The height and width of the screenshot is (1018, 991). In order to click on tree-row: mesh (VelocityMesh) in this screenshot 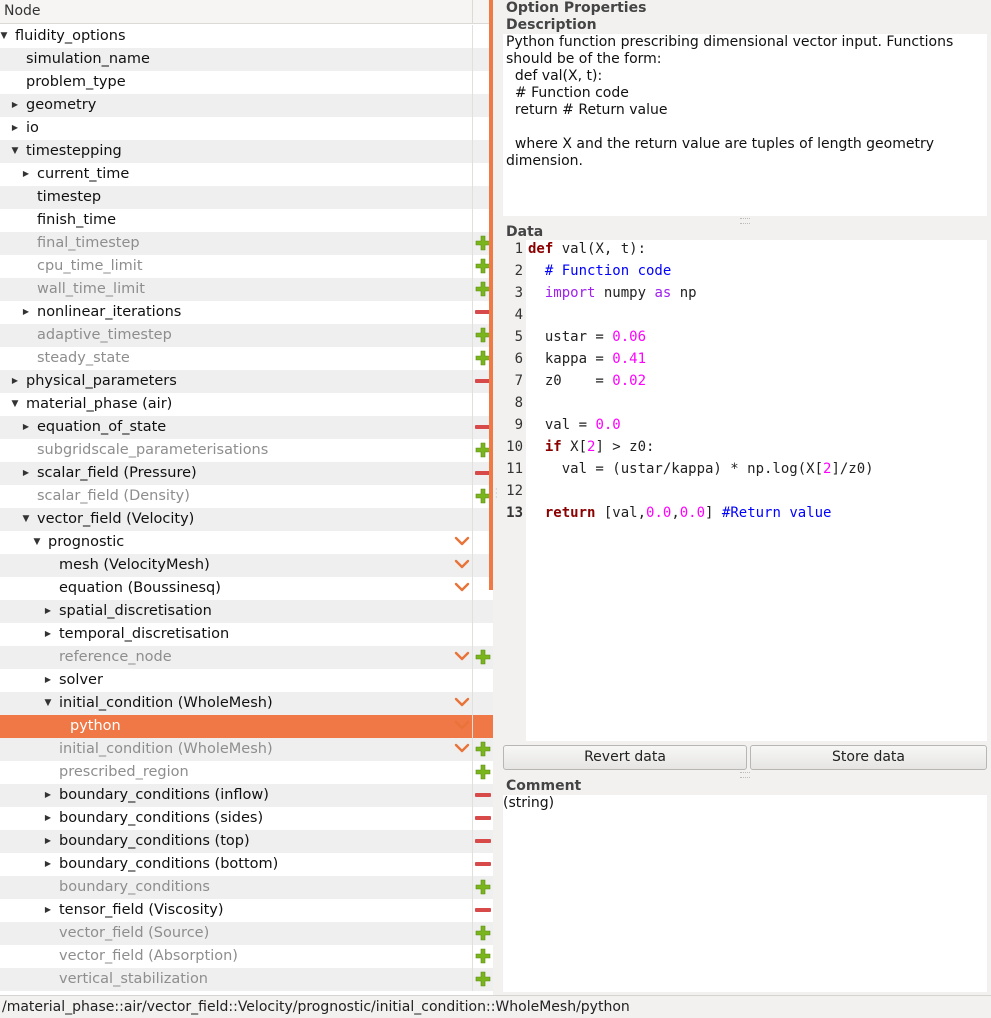, I will do `click(246, 565)`.